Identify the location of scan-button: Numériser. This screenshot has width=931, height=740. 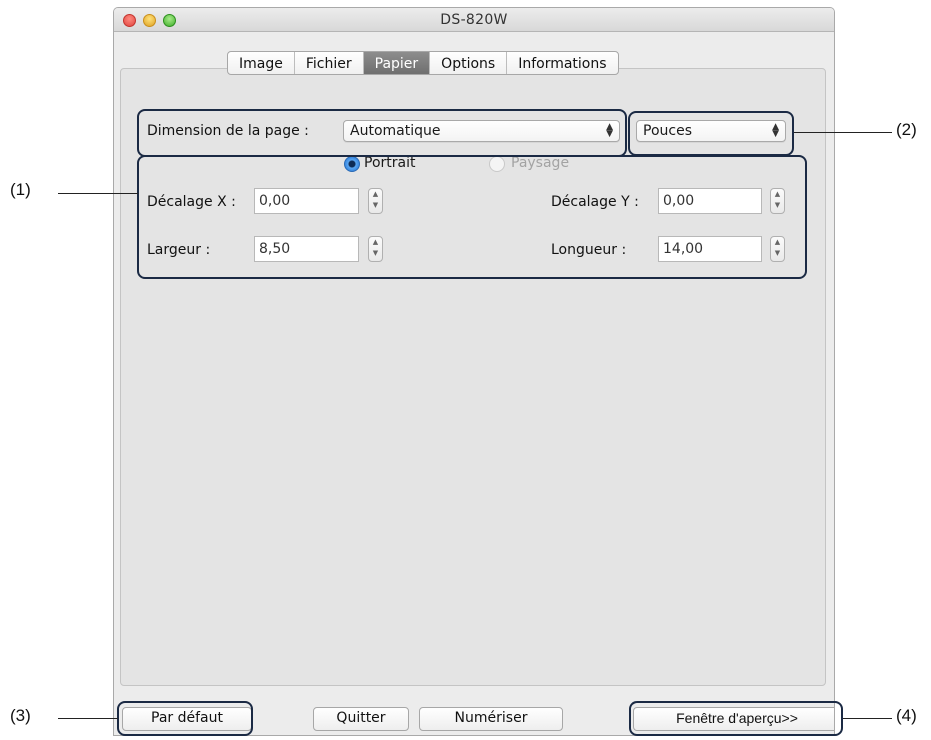
(491, 719).